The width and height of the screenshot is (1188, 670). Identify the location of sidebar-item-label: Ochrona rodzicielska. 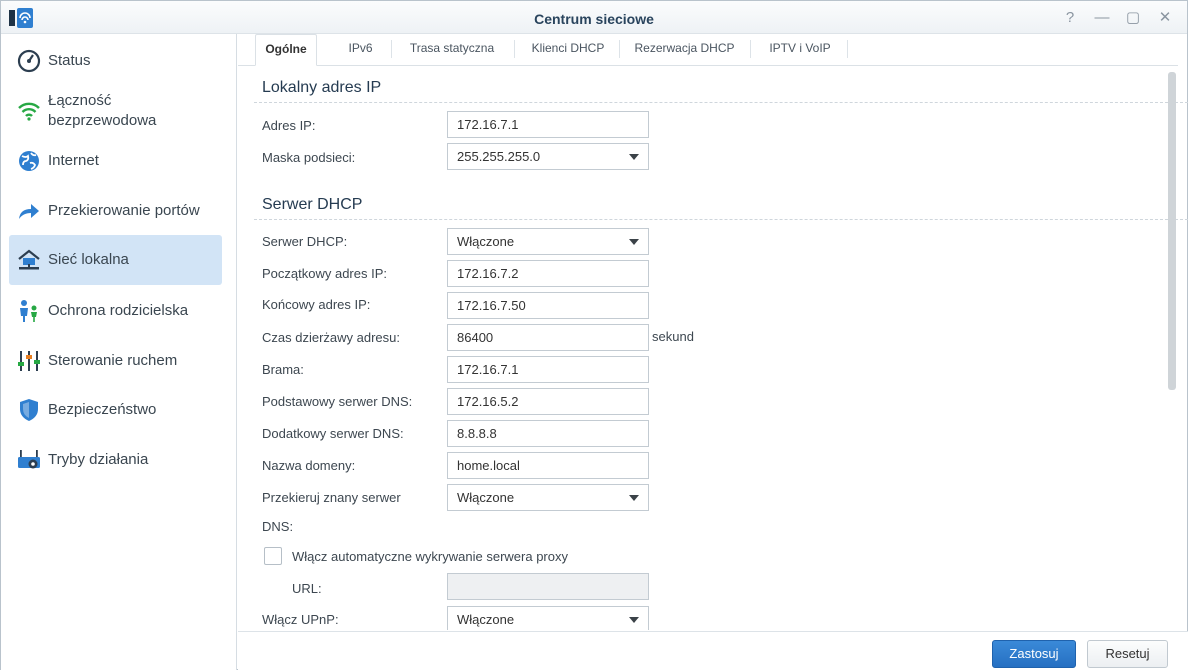
(118, 310).